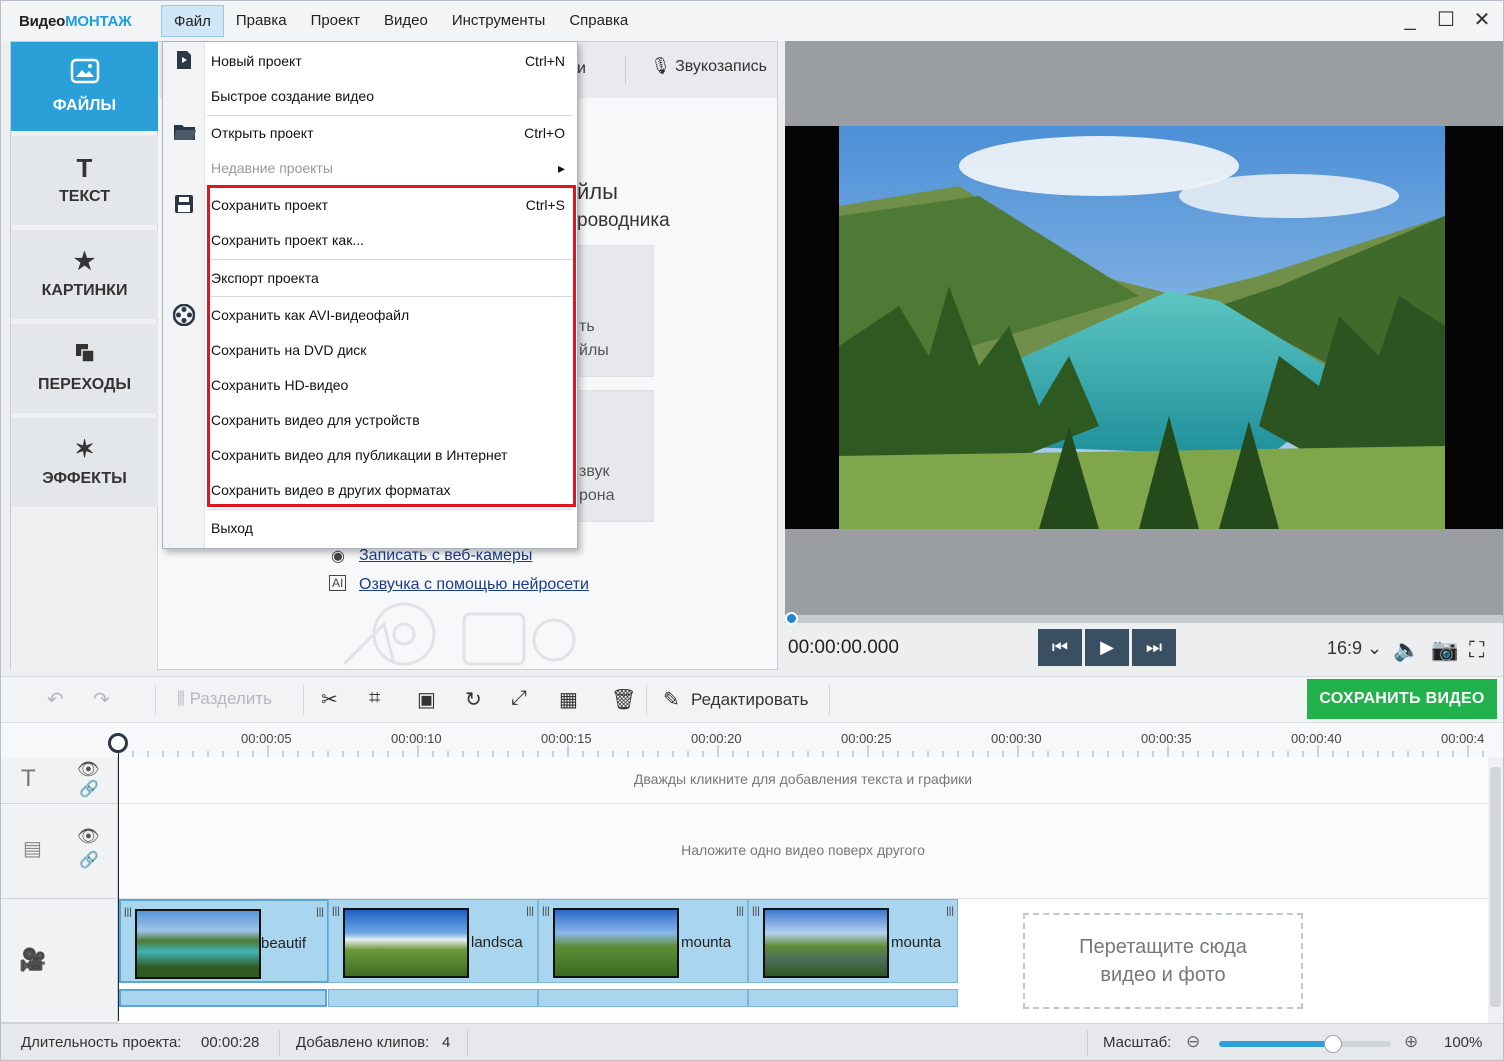 Image resolution: width=1504 pixels, height=1061 pixels. I want to click on redo-icon: ↷, so click(101, 699).